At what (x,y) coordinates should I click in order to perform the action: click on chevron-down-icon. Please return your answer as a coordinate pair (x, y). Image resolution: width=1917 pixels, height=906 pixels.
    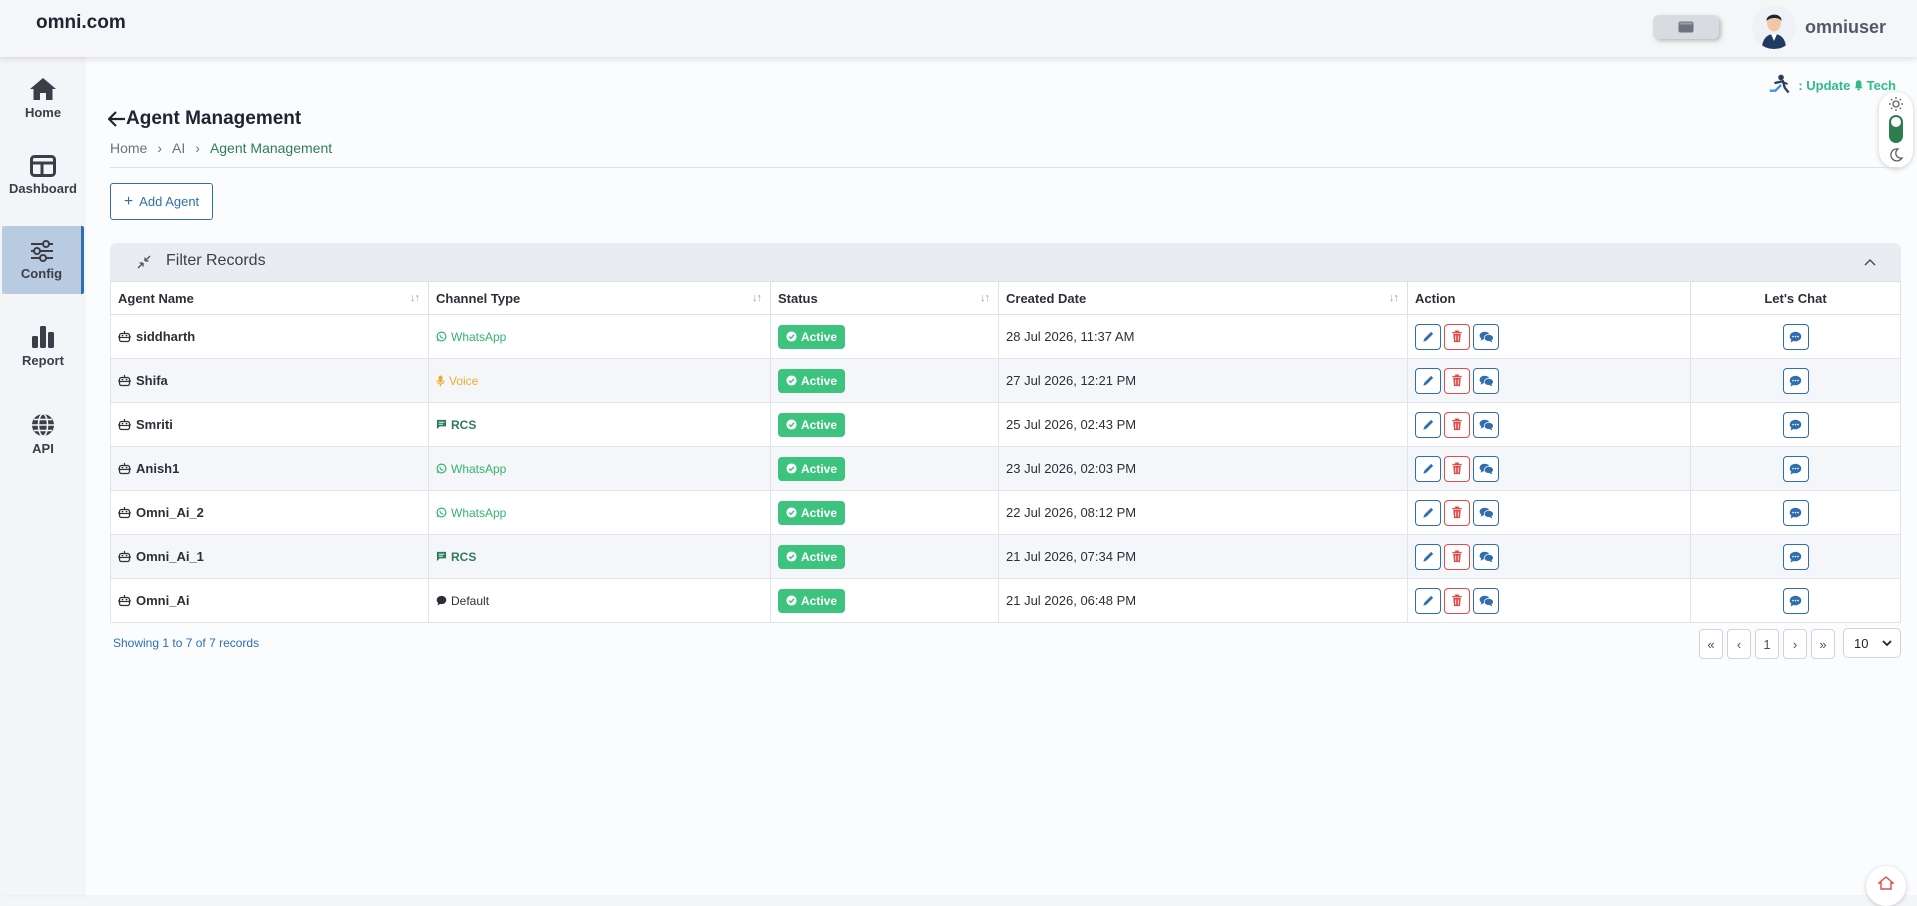
    Looking at the image, I should click on (1887, 642).